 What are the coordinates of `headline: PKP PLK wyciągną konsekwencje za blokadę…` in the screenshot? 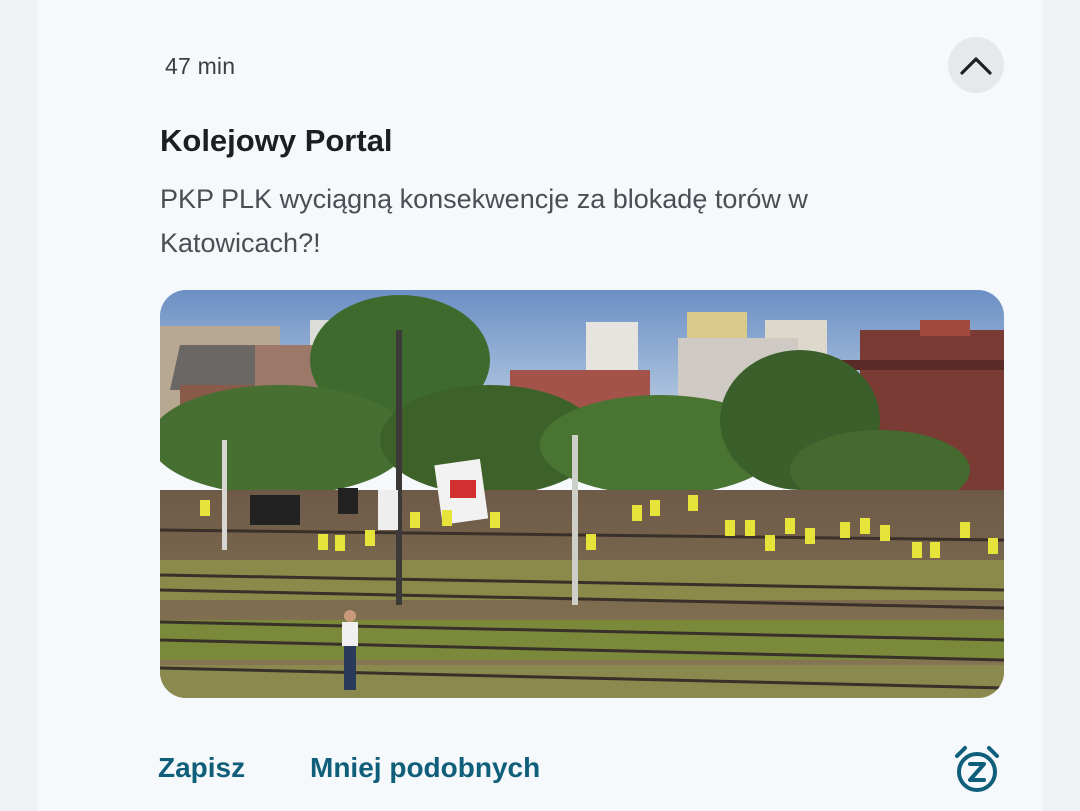 It's located at (540, 221).